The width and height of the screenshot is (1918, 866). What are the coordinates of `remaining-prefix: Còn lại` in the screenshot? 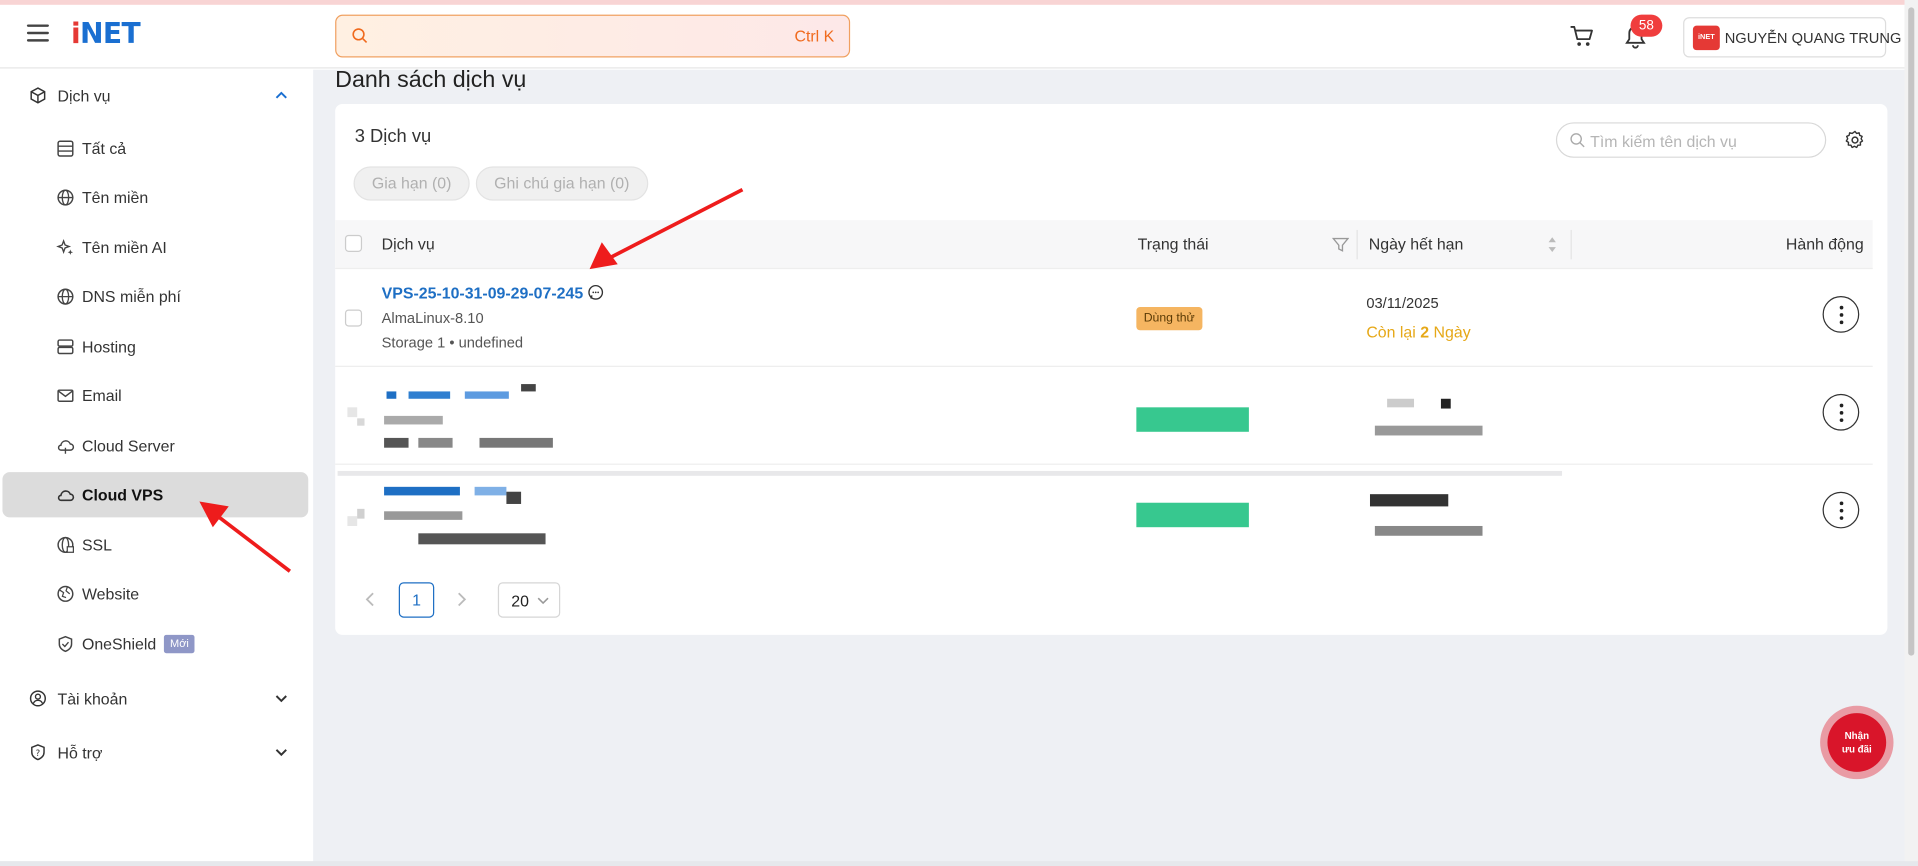 It's located at (1391, 332).